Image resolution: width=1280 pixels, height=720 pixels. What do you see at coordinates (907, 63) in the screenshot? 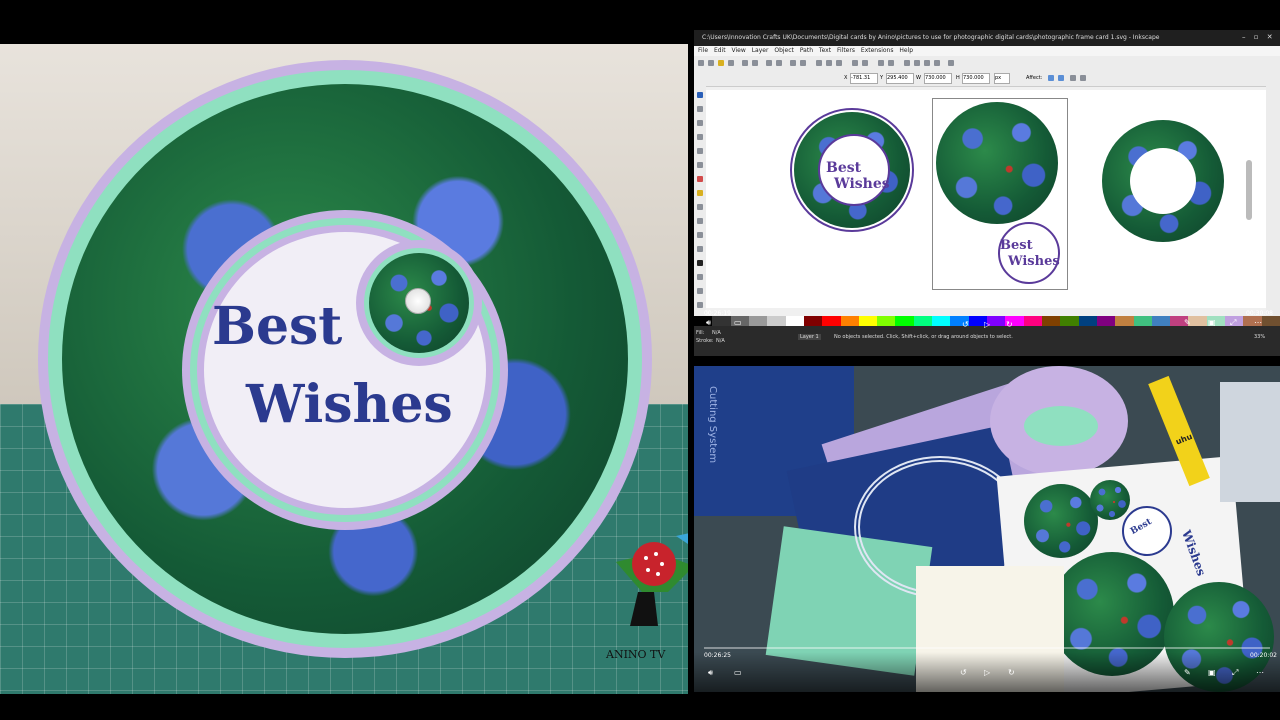
I see `fill-stroke-icon` at bounding box center [907, 63].